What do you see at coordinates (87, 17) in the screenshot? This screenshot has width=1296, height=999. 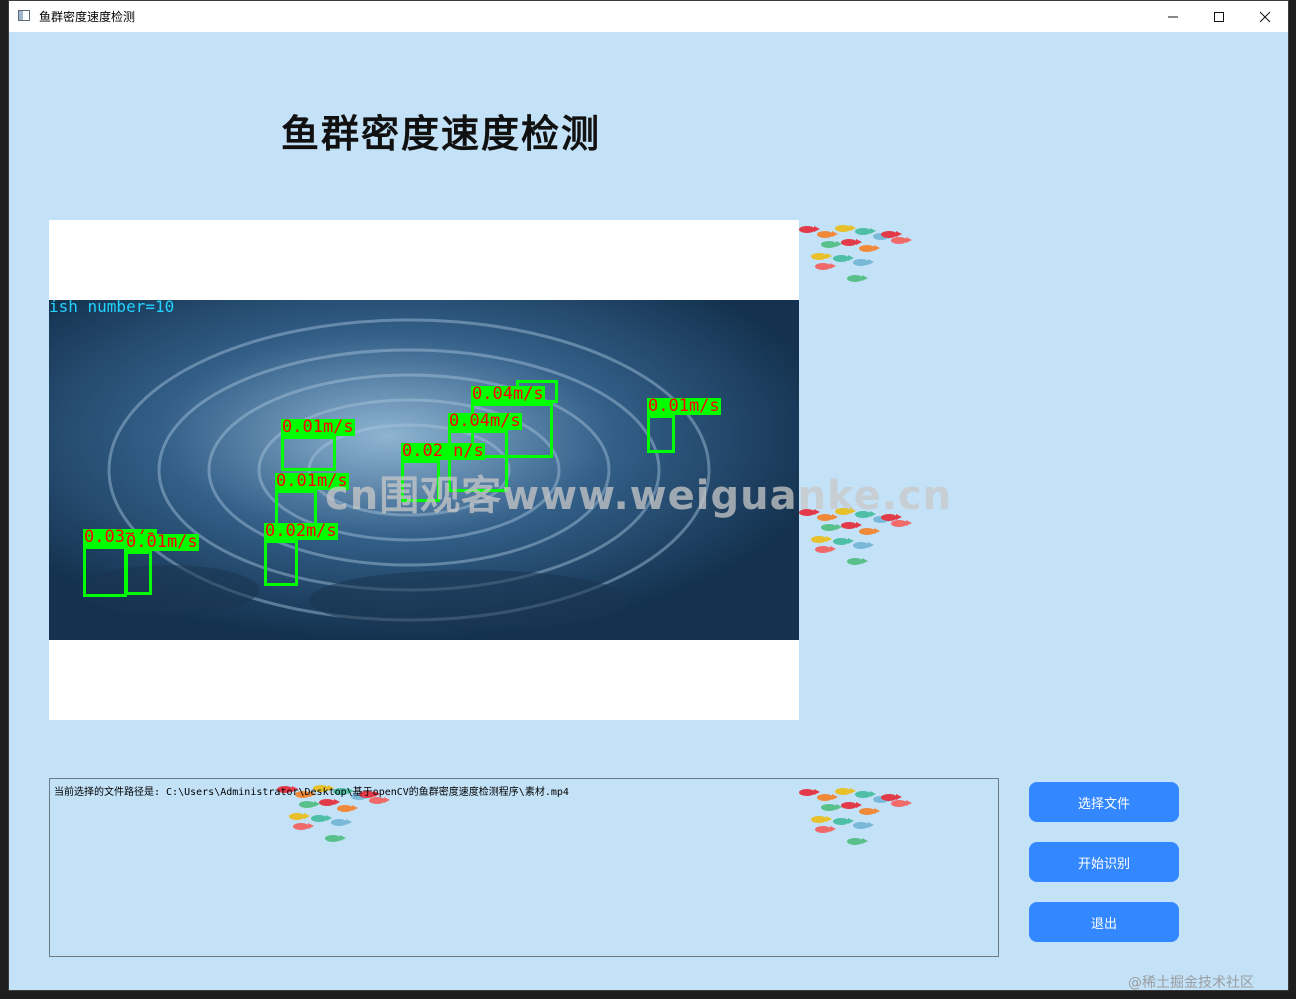 I see `window-title: 鱼群密度速度检测` at bounding box center [87, 17].